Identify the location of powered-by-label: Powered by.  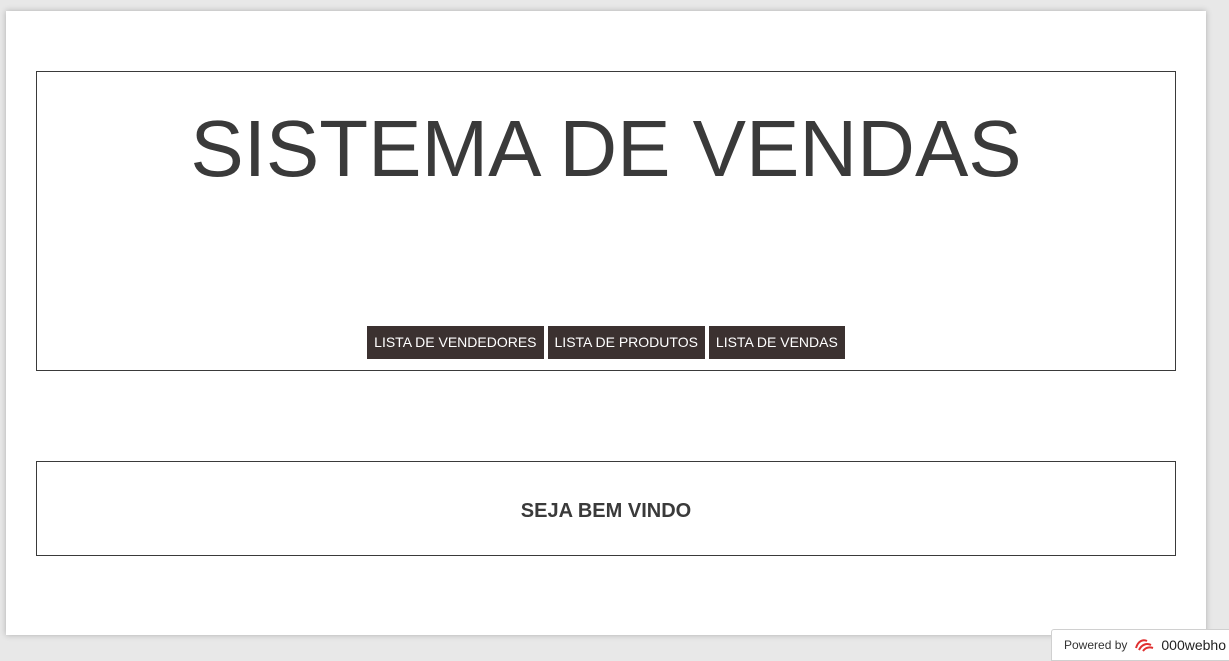
(1096, 645).